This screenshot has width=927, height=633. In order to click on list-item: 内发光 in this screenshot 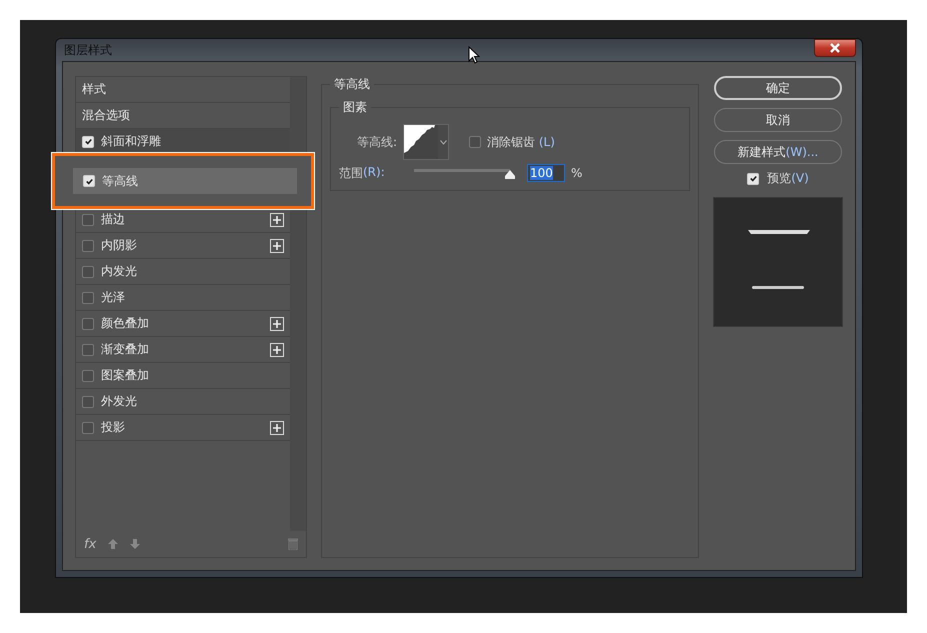, I will do `click(183, 272)`.